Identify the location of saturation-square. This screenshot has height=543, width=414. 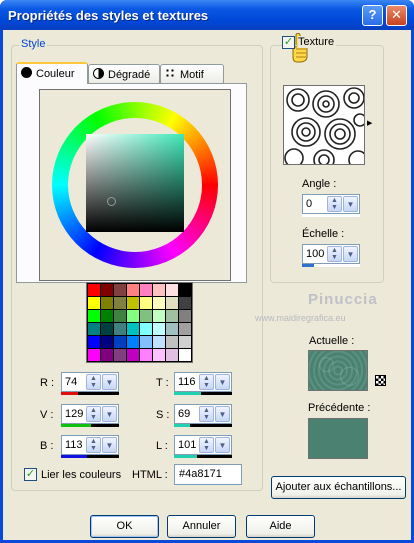
(135, 183).